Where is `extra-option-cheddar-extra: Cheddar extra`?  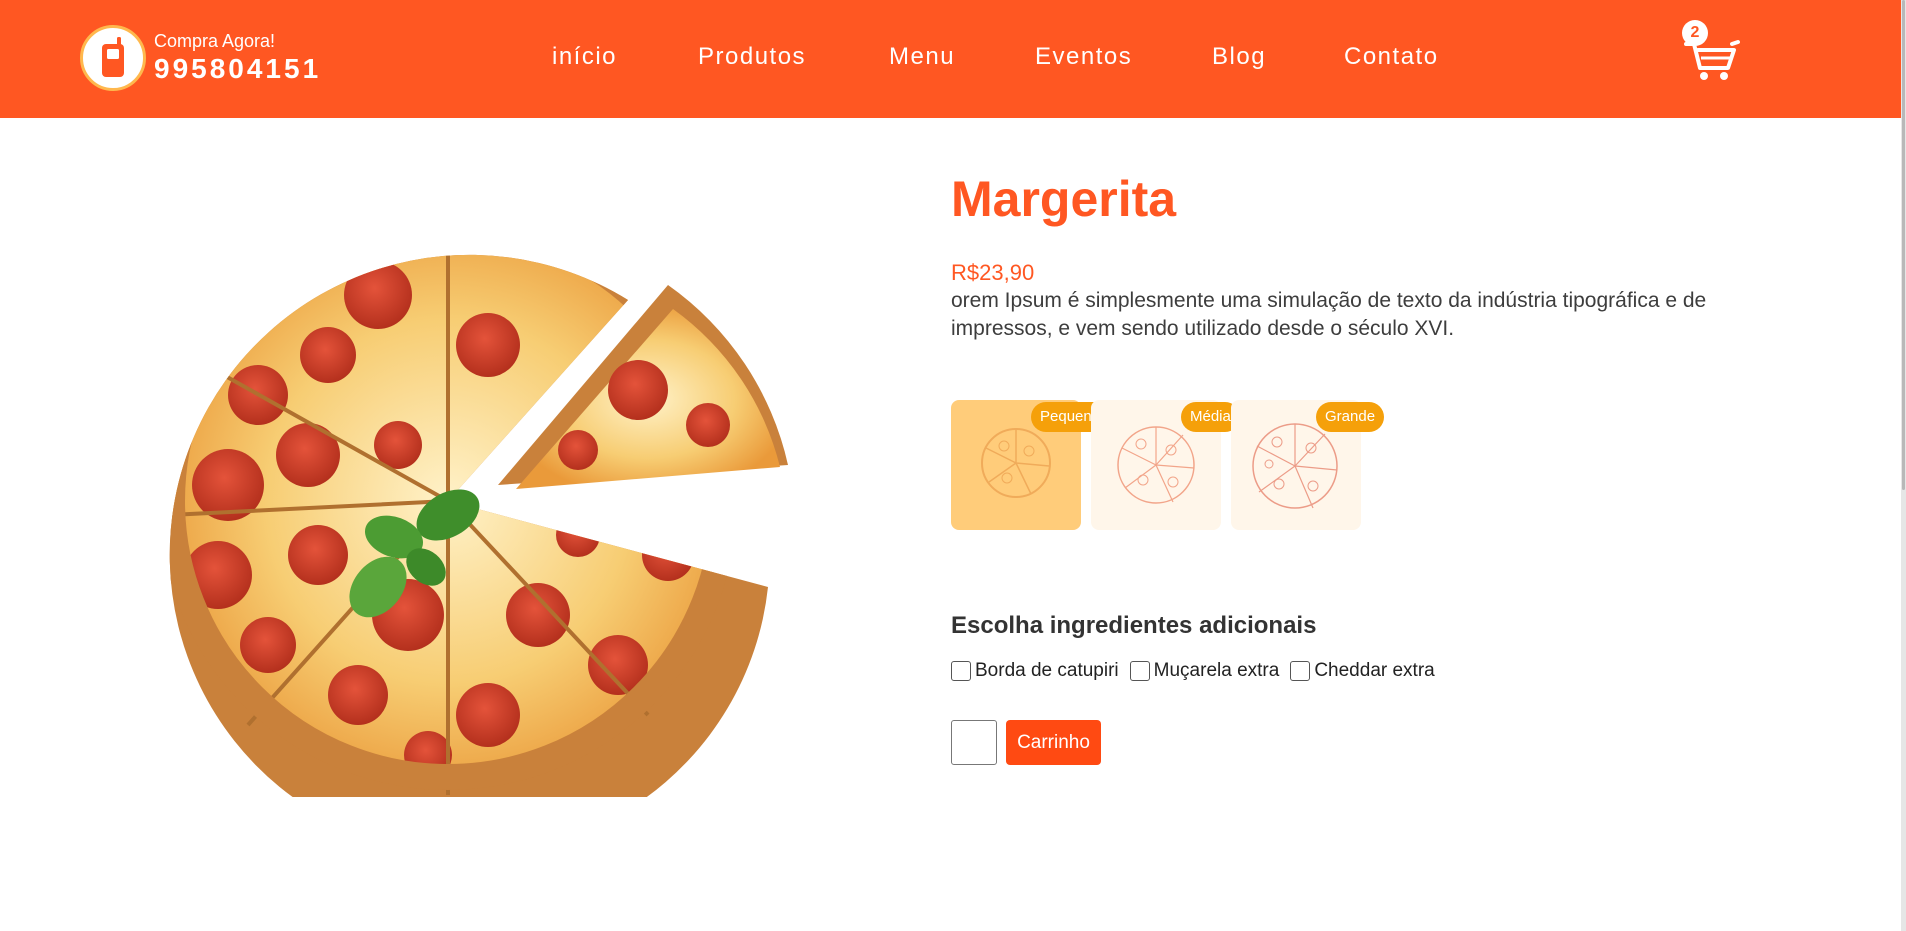 extra-option-cheddar-extra: Cheddar extra is located at coordinates (1362, 671).